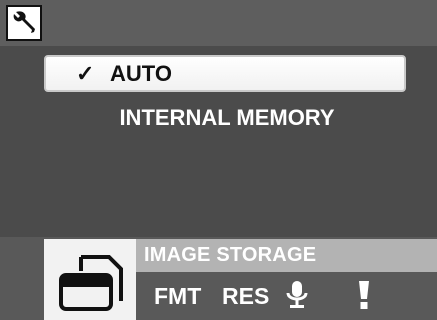  I want to click on tab-icon-row: FMT RES, so click(286, 296).